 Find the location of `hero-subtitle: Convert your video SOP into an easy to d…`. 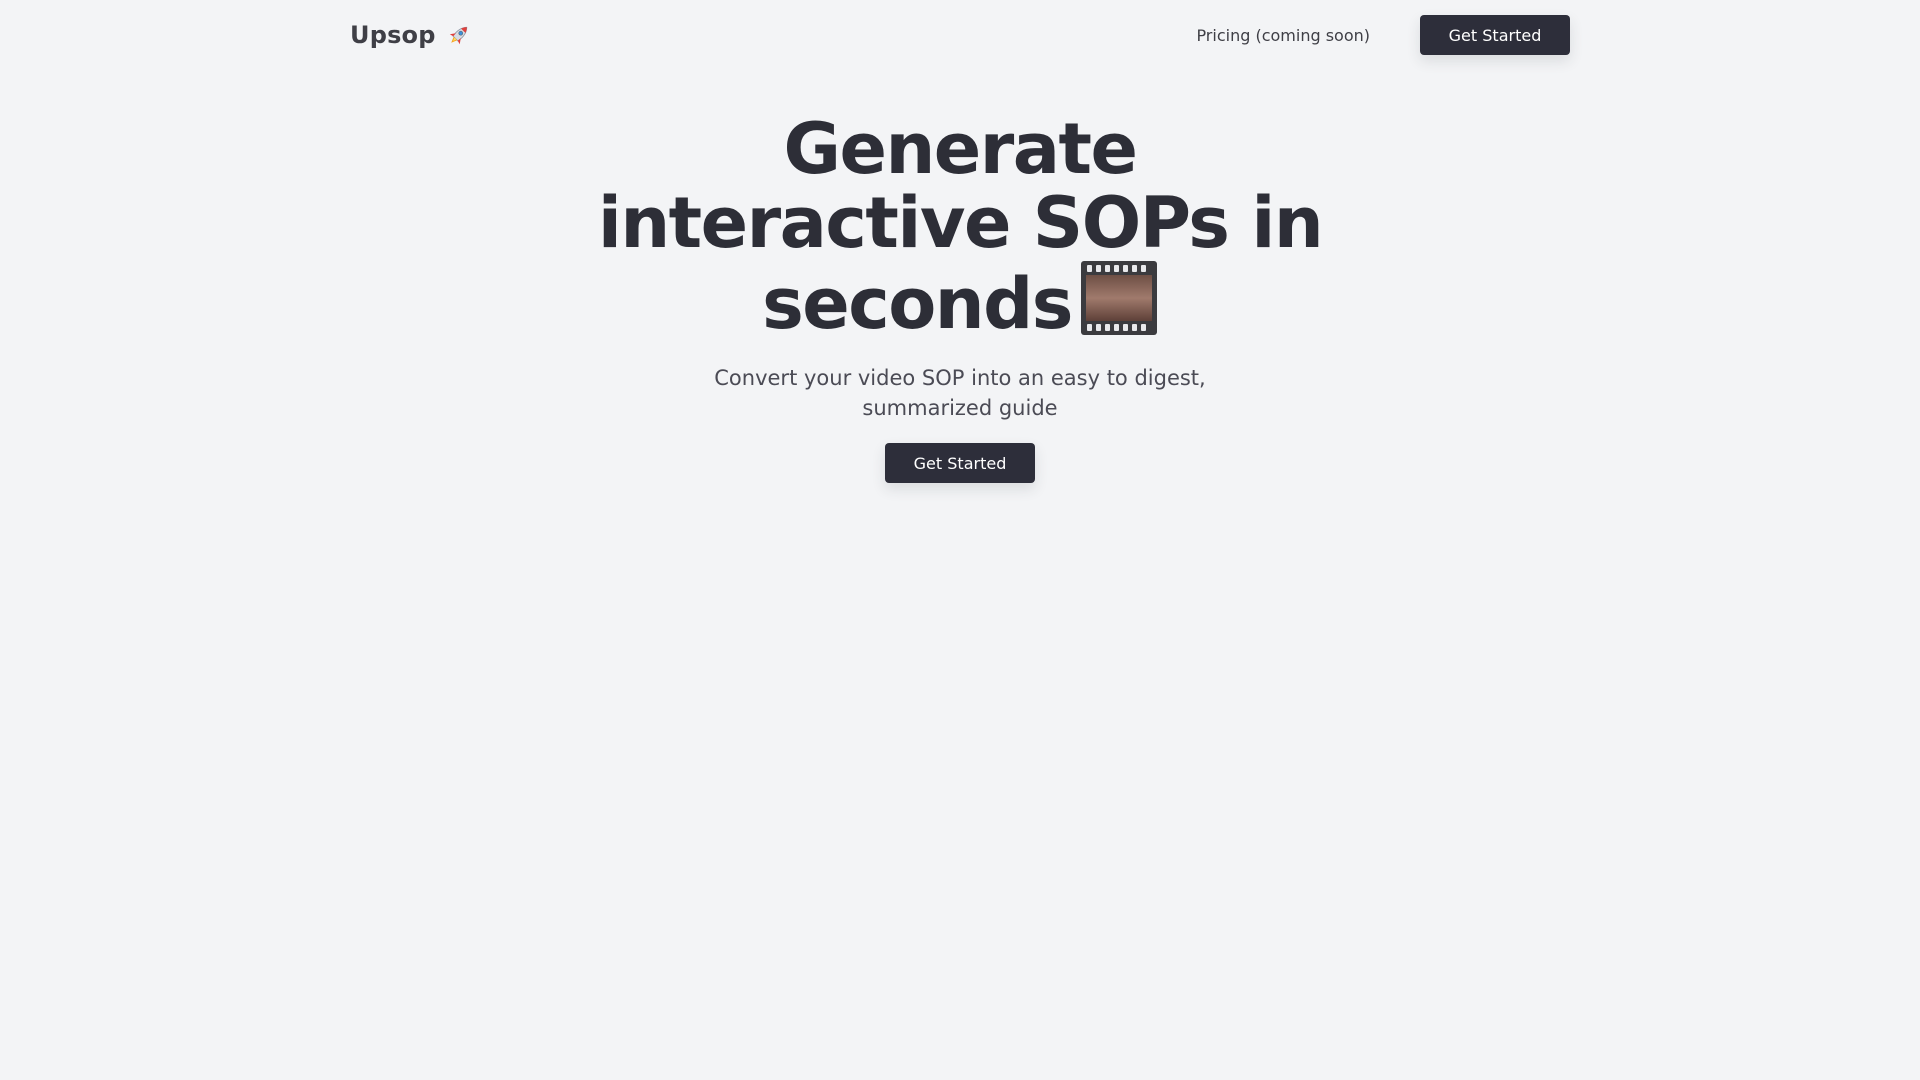

hero-subtitle: Convert your video SOP into an easy to d… is located at coordinates (960, 393).